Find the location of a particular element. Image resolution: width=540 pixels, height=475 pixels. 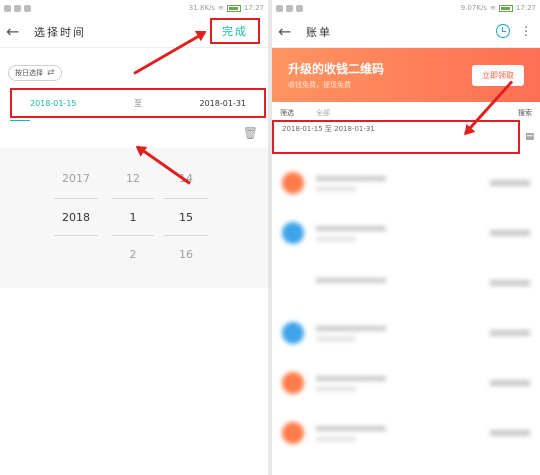

page-title: 选择时间 is located at coordinates (60, 32).